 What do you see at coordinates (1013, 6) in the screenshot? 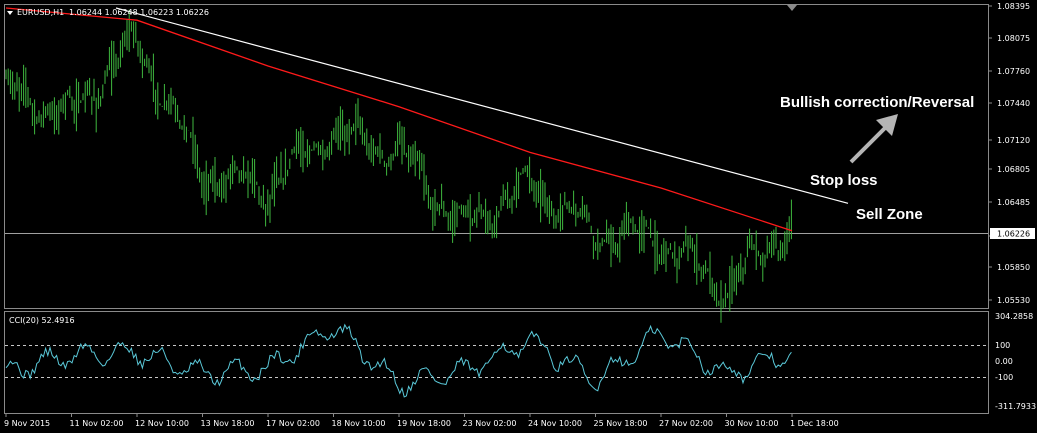
I see `price-tick-label: 1.08395` at bounding box center [1013, 6].